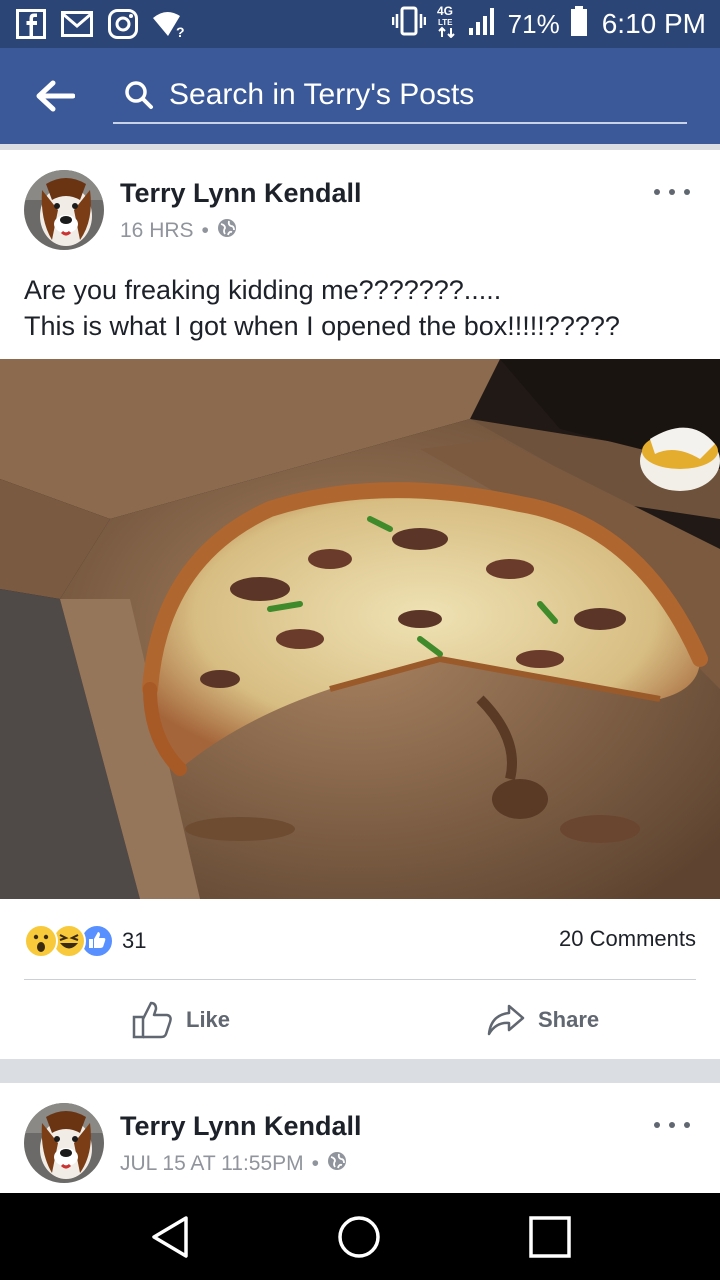 Image resolution: width=720 pixels, height=1280 pixels. What do you see at coordinates (152, 1020) in the screenshot?
I see `thumbs-up-icon` at bounding box center [152, 1020].